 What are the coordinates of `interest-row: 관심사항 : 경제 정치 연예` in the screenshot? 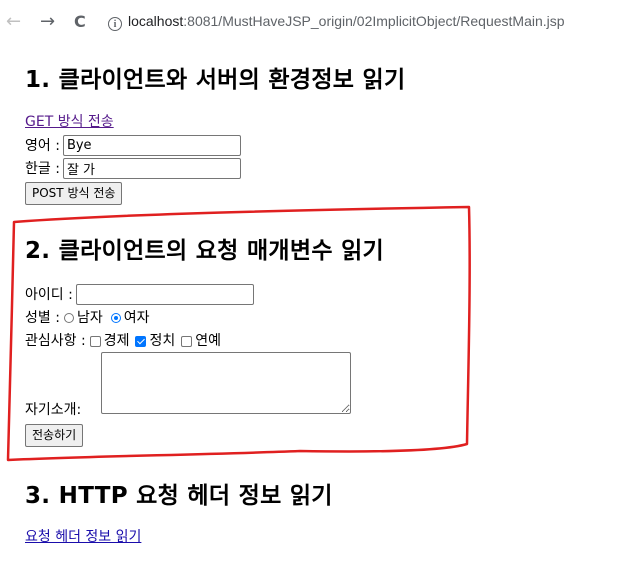 It's located at (123, 341).